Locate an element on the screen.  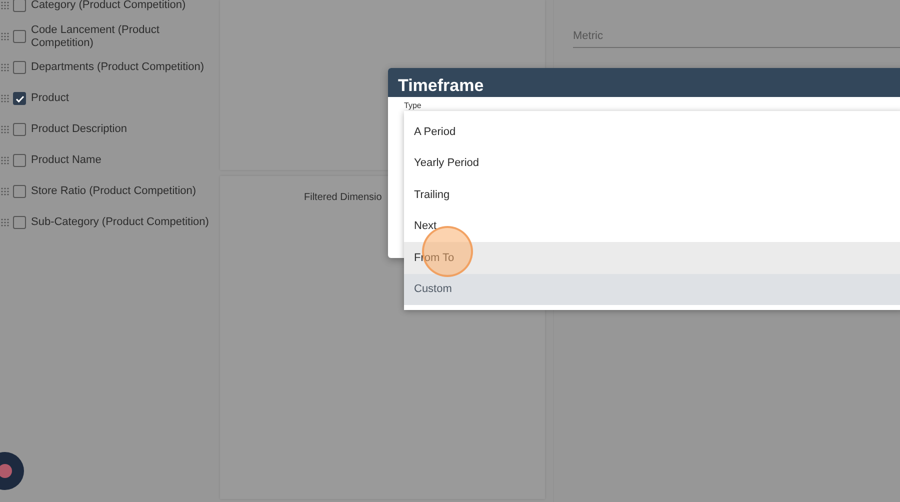
dimension-label: Category (Product Competition) is located at coordinates (107, 6).